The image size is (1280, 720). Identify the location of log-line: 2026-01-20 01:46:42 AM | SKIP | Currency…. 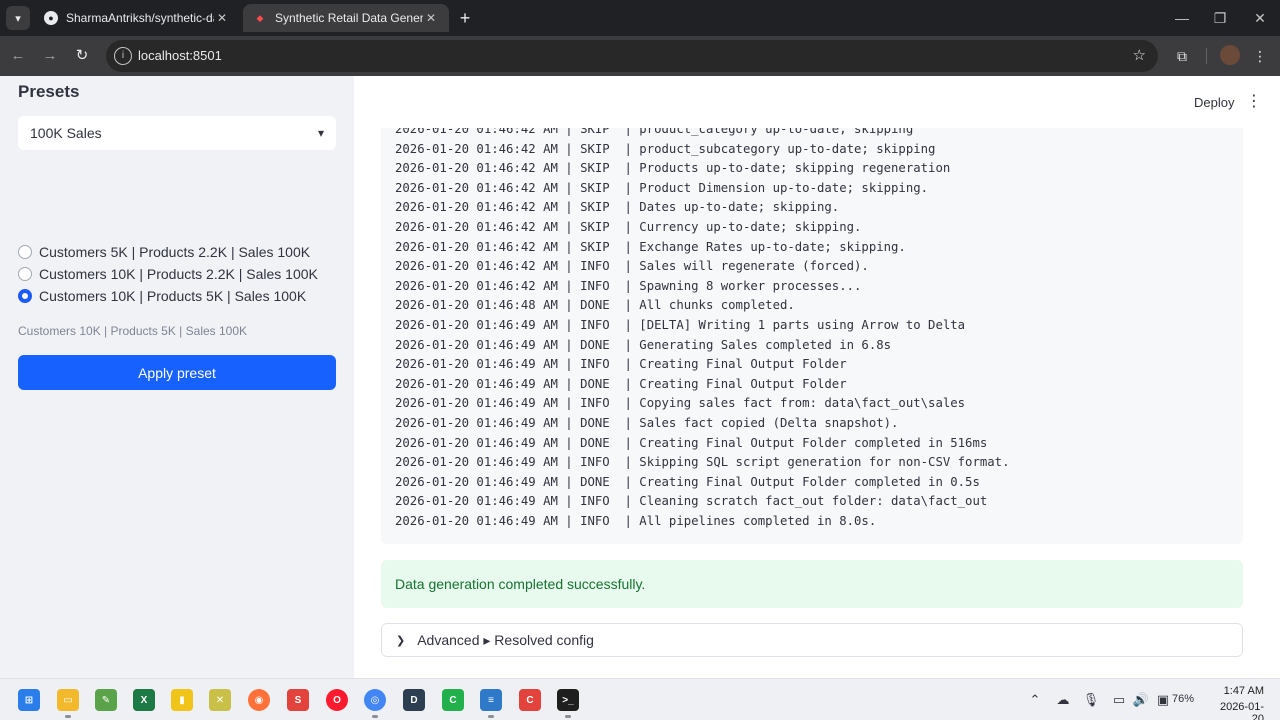
(628, 227).